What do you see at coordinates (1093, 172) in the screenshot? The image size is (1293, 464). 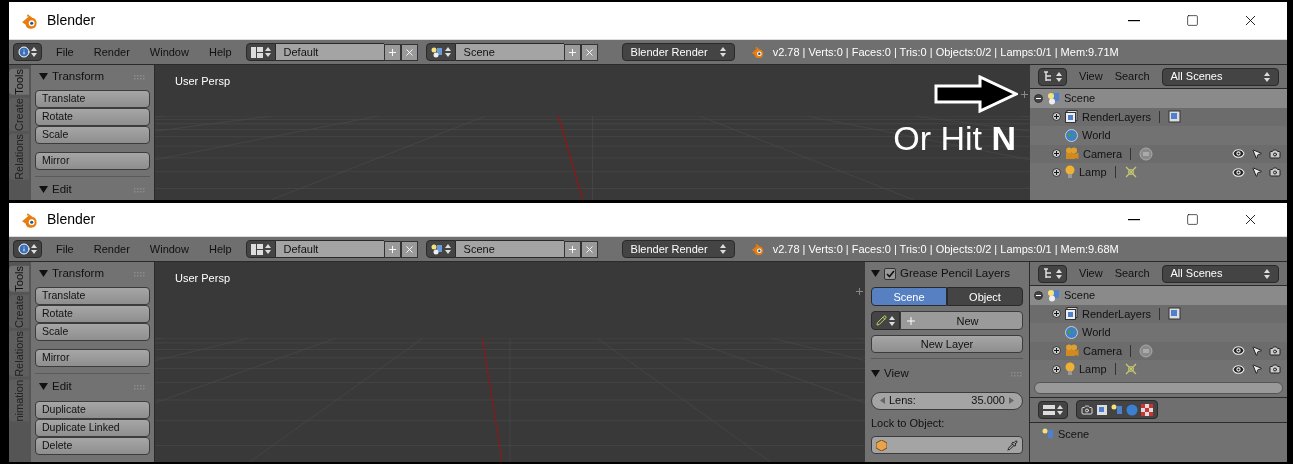 I see `outliner-item-label: Lamp` at bounding box center [1093, 172].